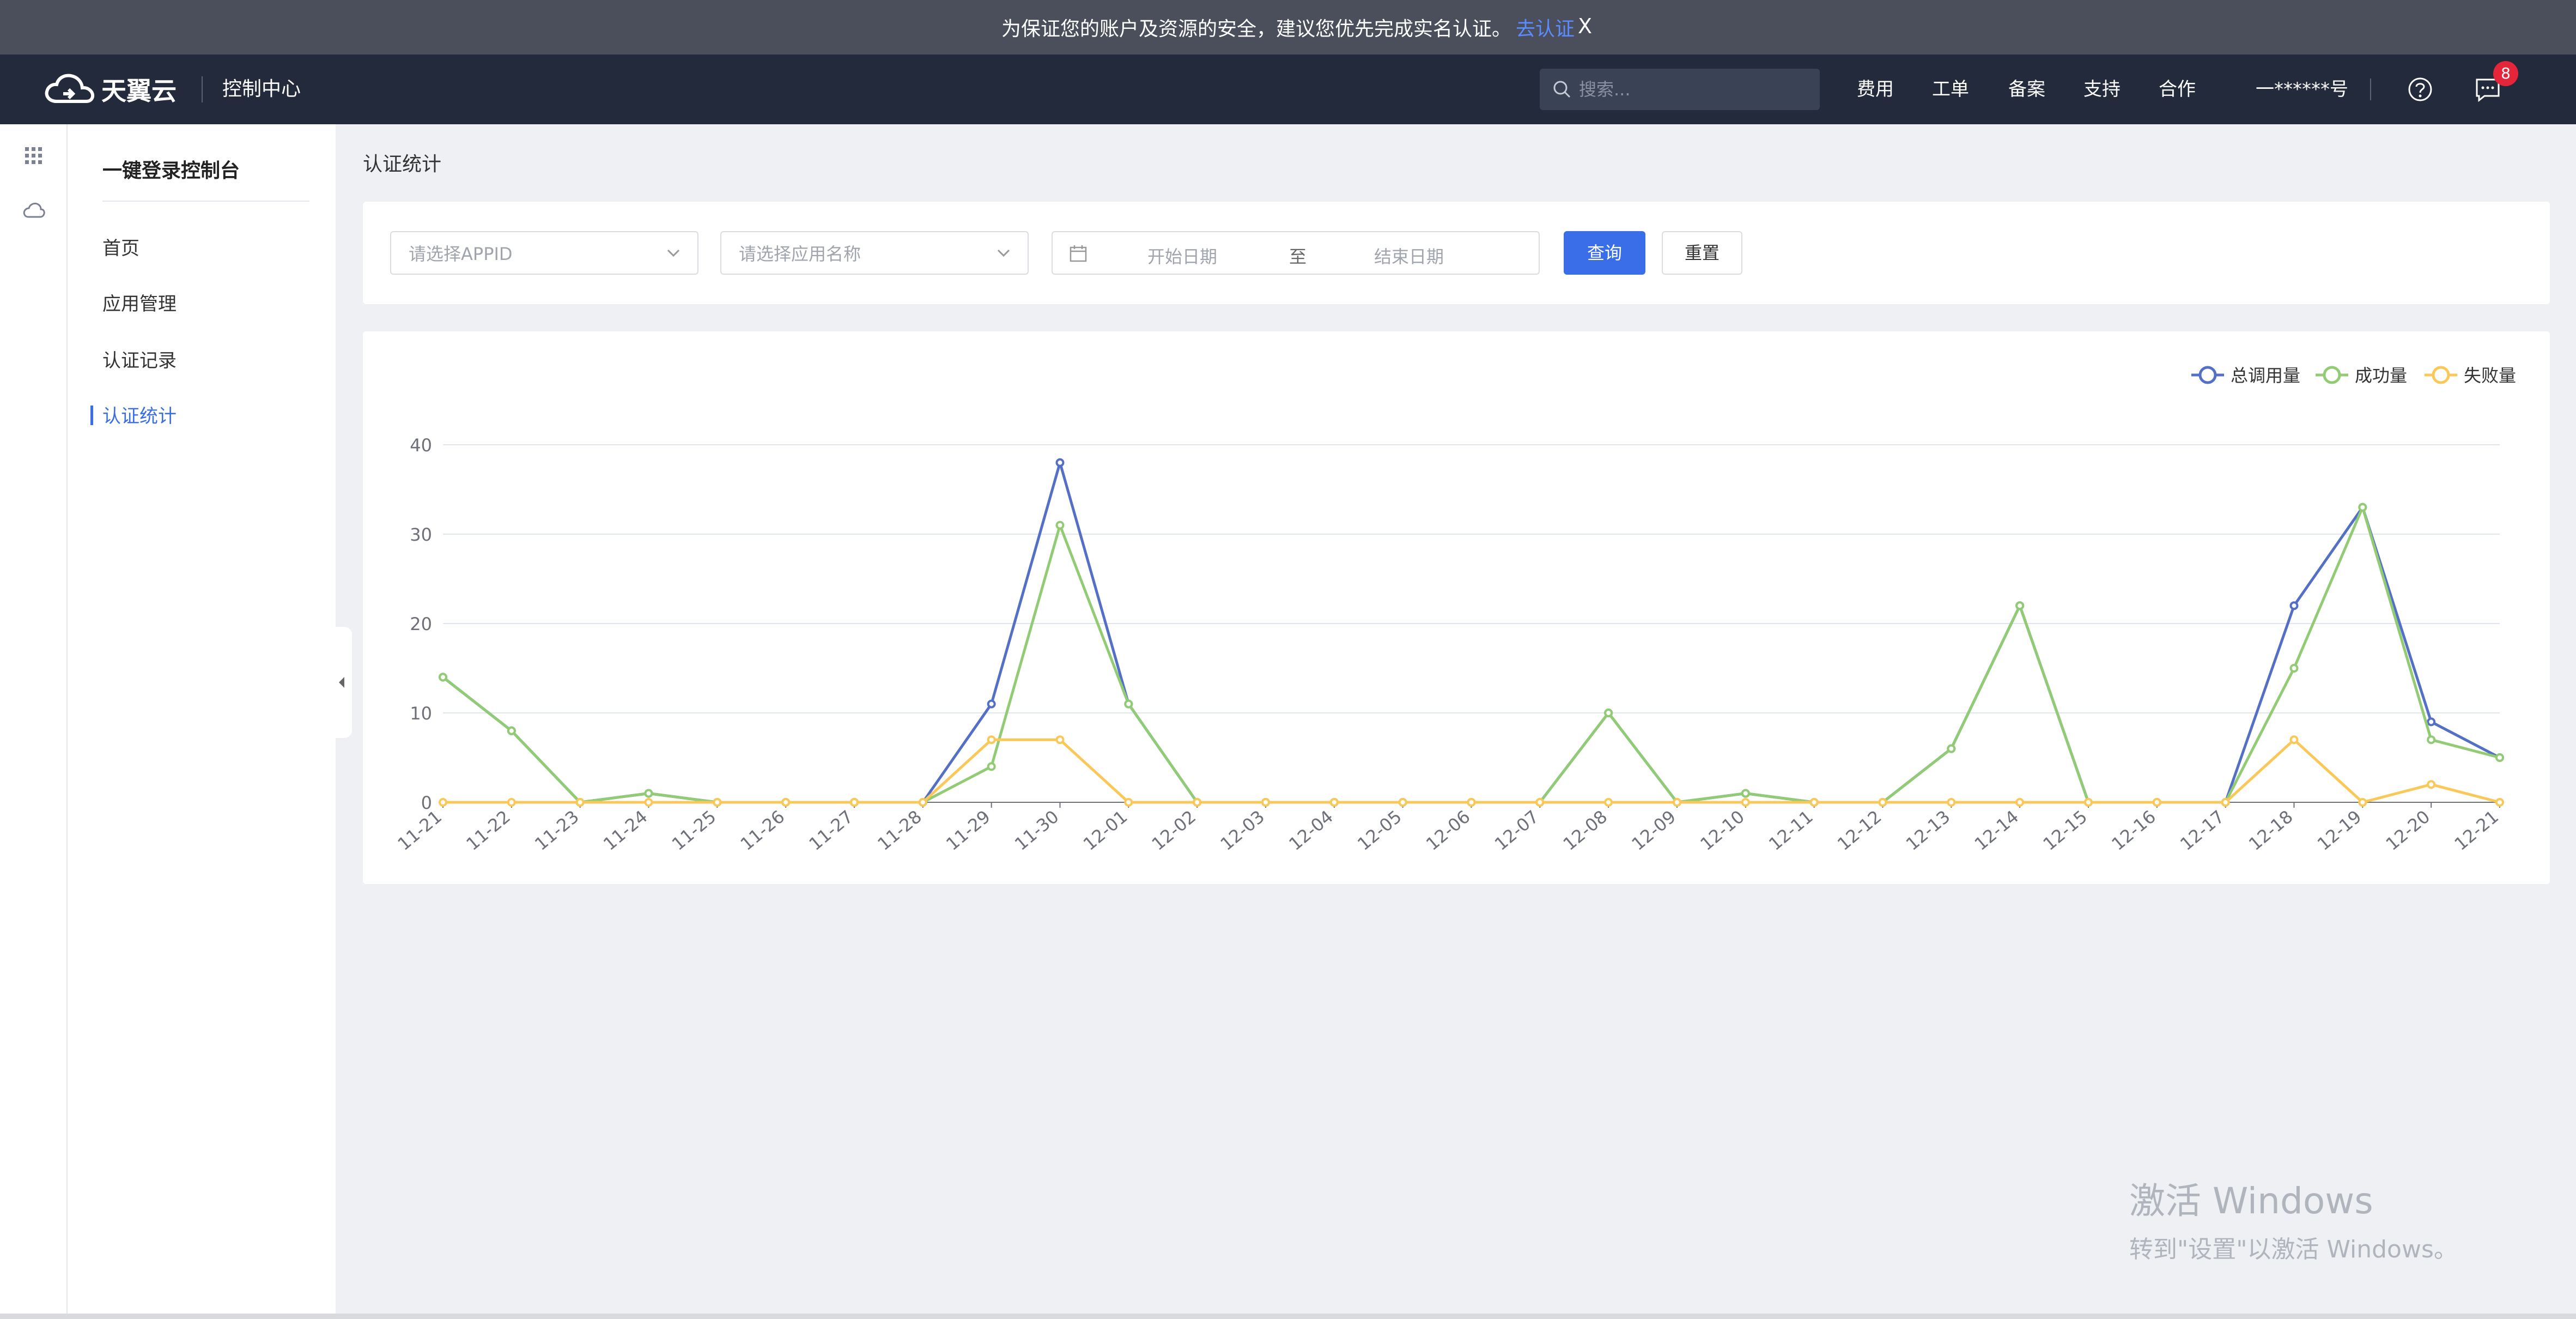 This screenshot has width=2576, height=1319. Describe the element at coordinates (694, 830) in the screenshot. I see `x-tick-label: 11-25` at that location.